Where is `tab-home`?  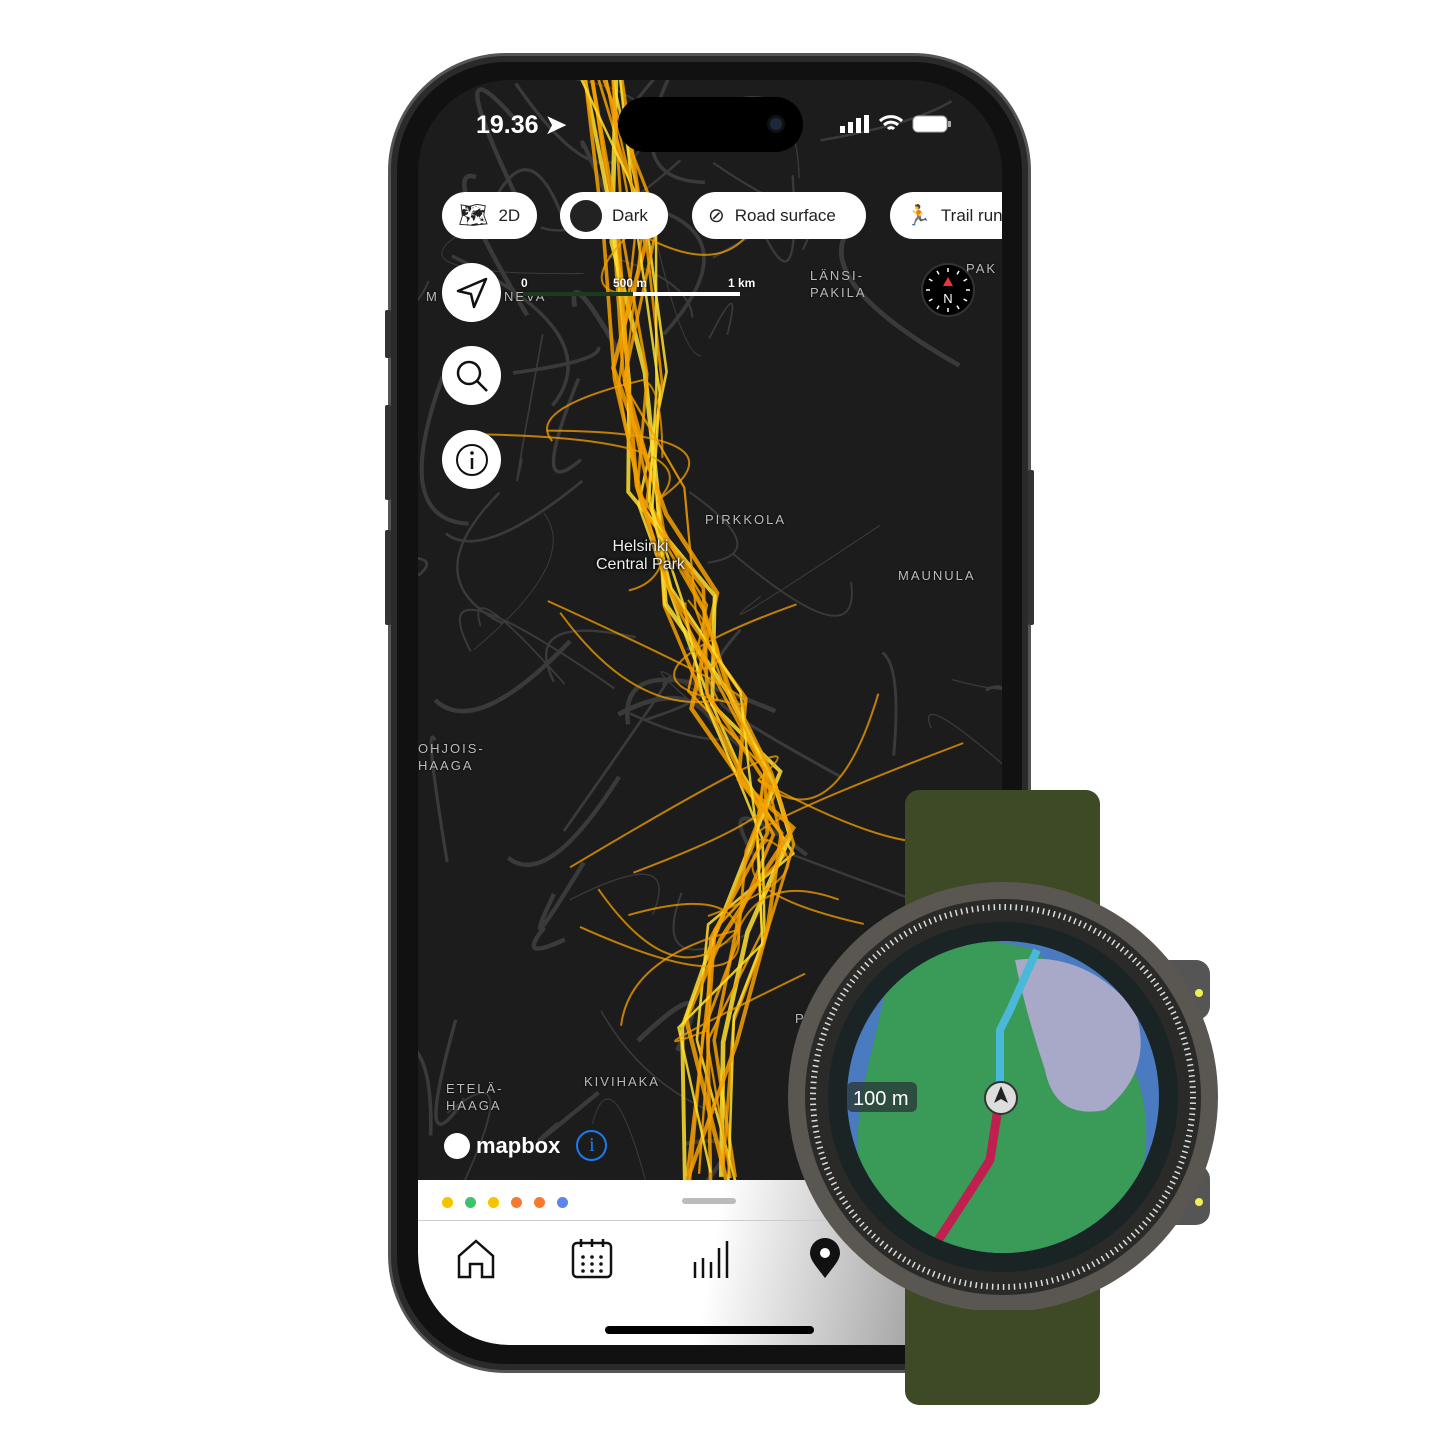 tab-home is located at coordinates (476, 1259).